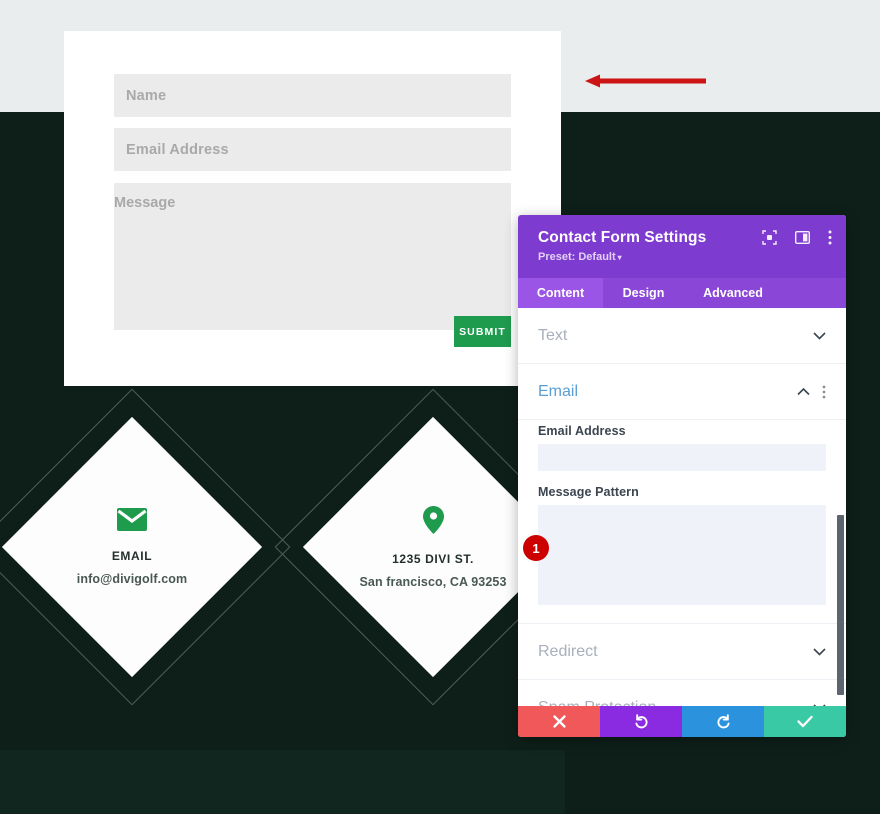  I want to click on redo-button, so click(723, 721).